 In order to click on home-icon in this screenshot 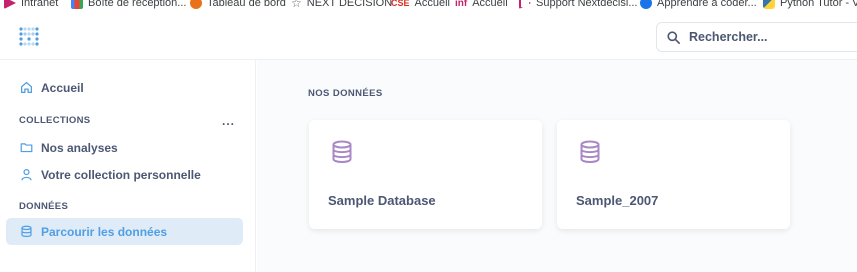, I will do `click(26, 87)`.